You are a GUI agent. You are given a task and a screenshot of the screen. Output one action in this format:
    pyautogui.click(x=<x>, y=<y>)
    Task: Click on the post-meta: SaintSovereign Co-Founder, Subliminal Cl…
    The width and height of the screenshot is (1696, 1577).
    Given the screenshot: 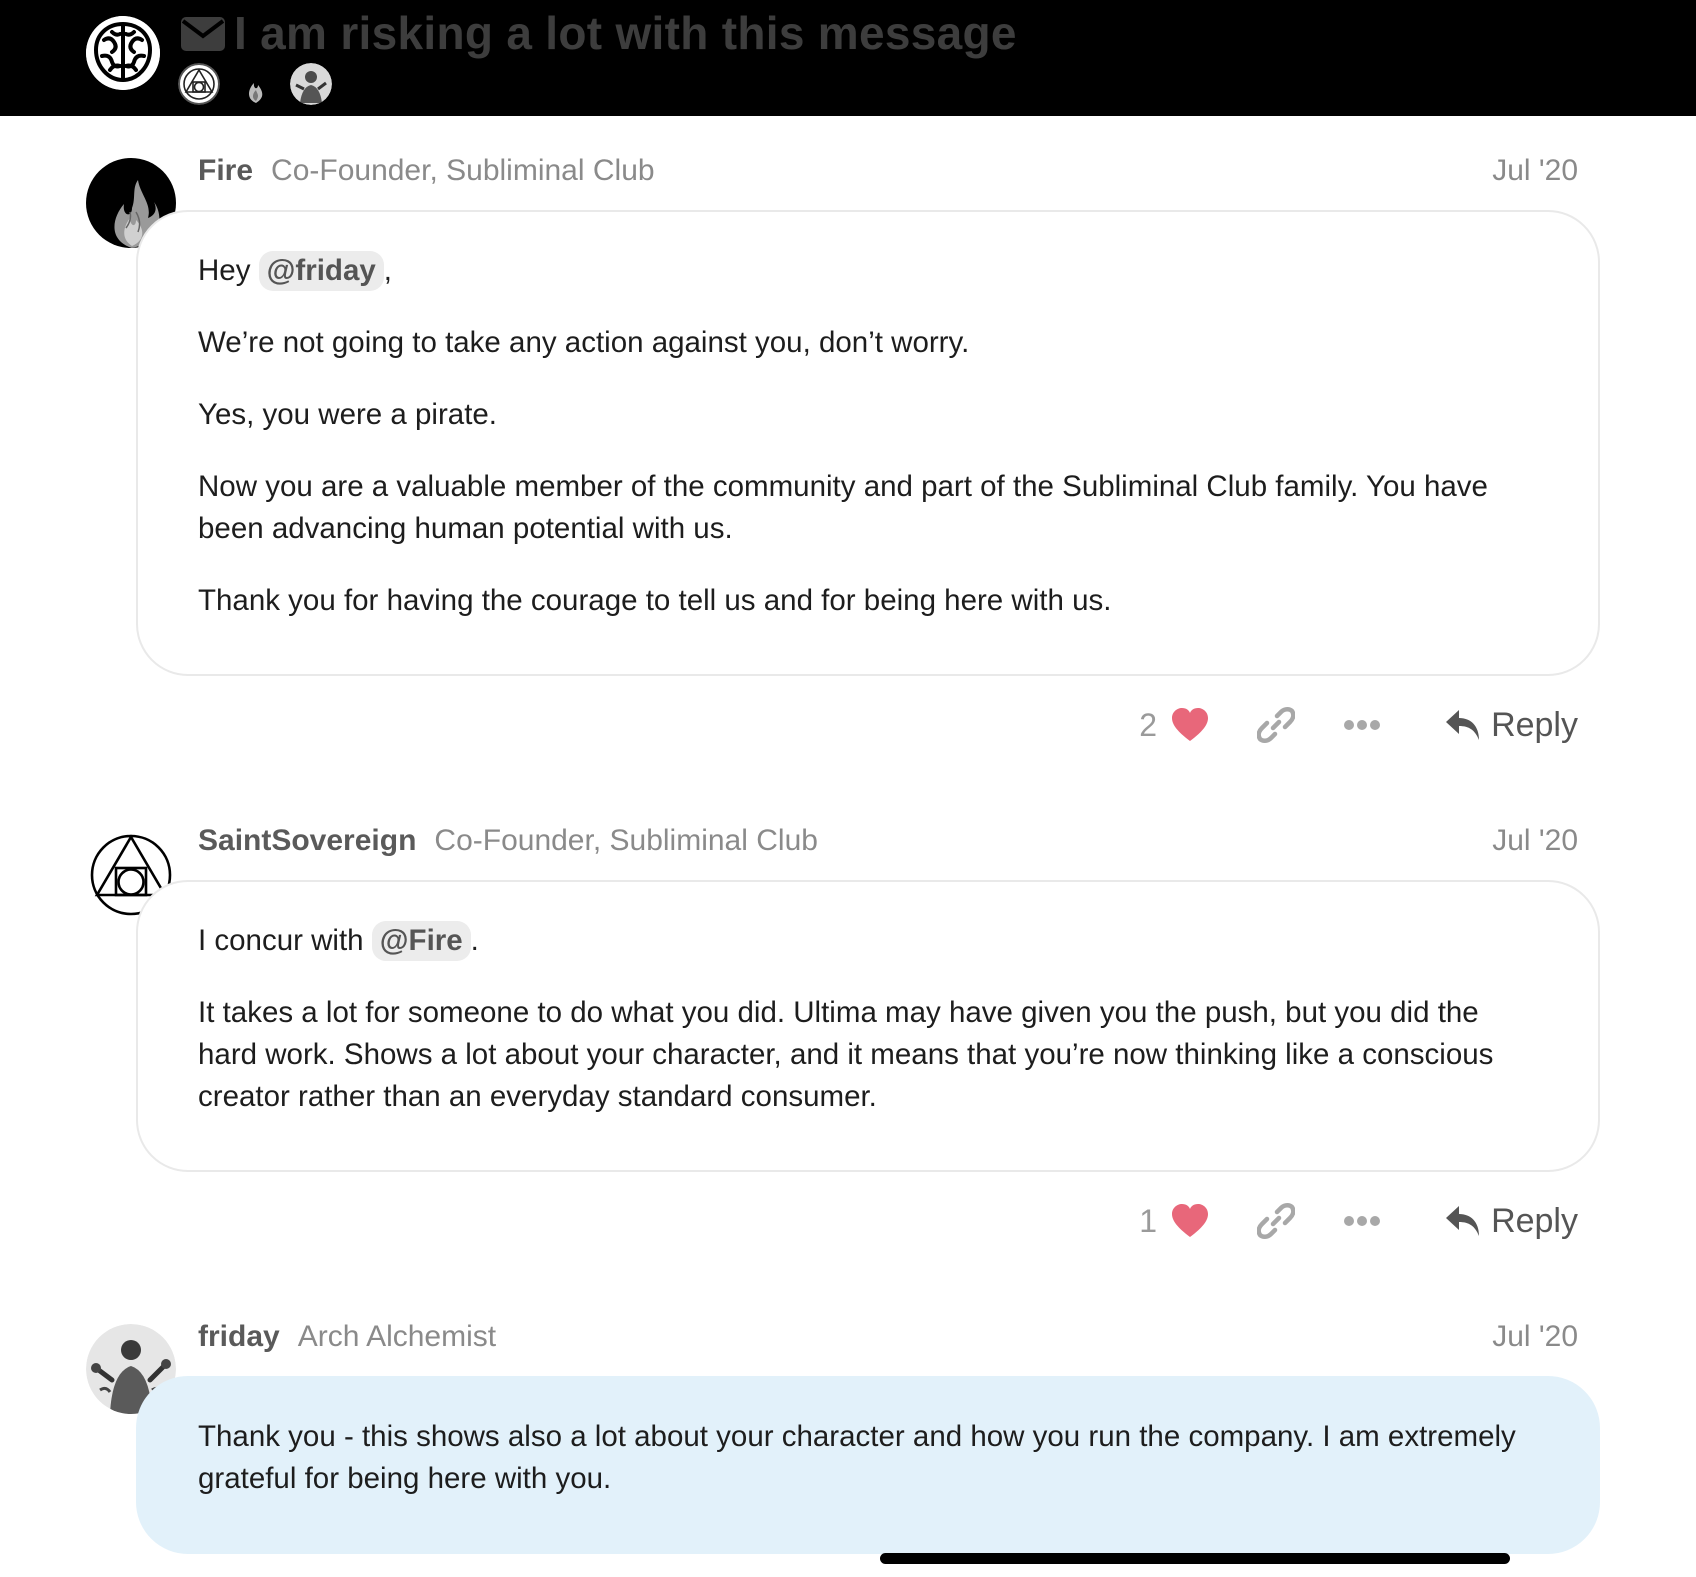 What is the action you would take?
    pyautogui.click(x=888, y=844)
    